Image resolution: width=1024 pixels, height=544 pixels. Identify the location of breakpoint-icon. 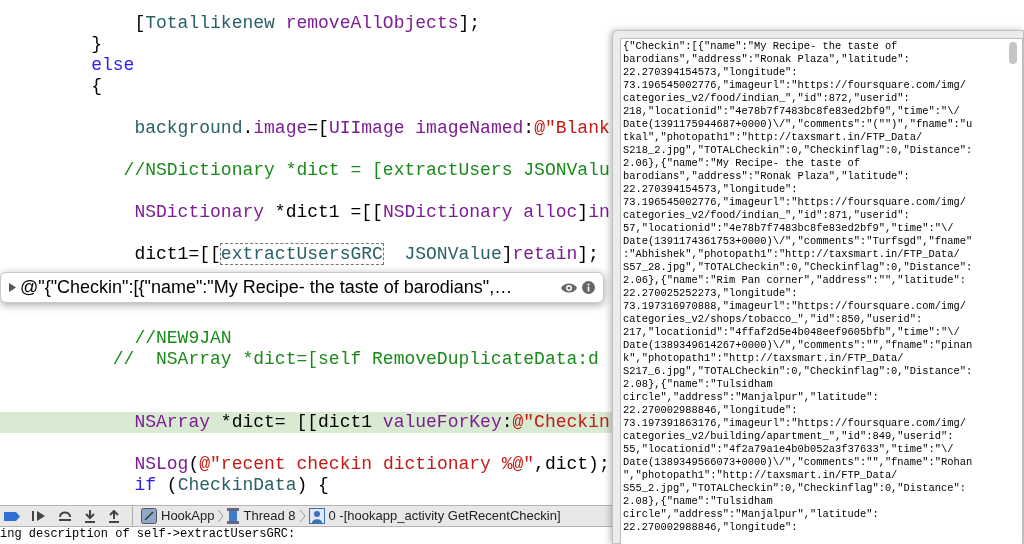
(12, 516).